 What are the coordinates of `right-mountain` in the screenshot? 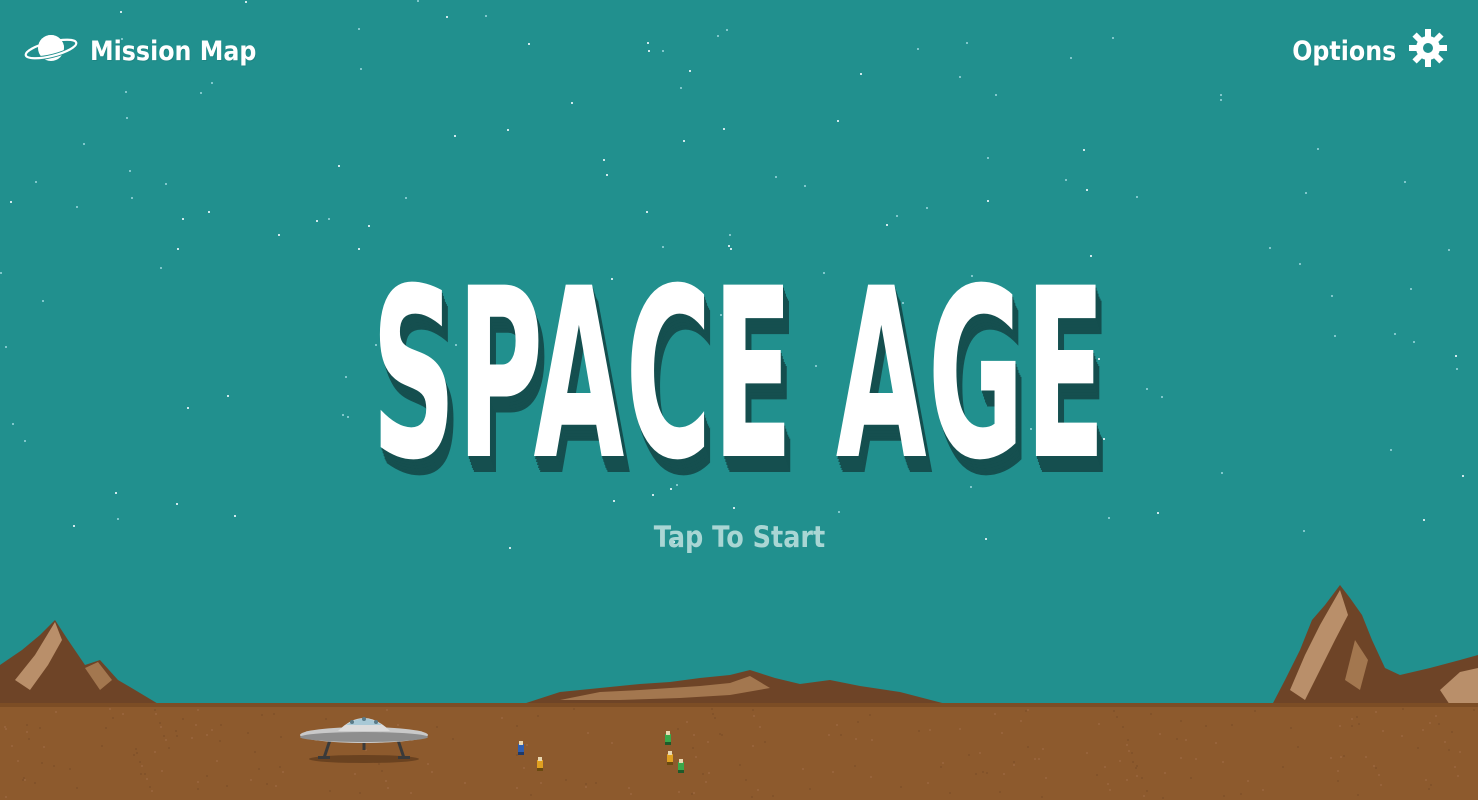 It's located at (1375, 645).